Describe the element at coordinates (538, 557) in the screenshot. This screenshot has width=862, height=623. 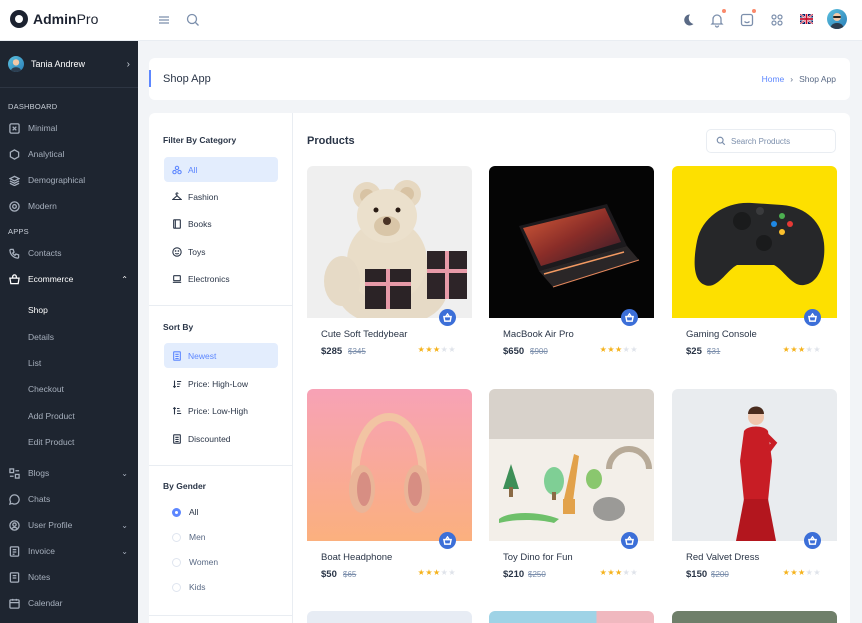
I see `product-name: Toy Dino for Fun` at that location.